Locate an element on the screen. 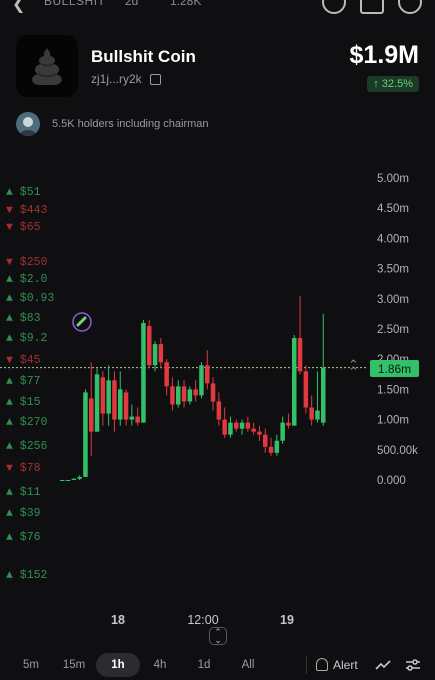  trade-label: ▲ $2.0 is located at coordinates (27, 279).